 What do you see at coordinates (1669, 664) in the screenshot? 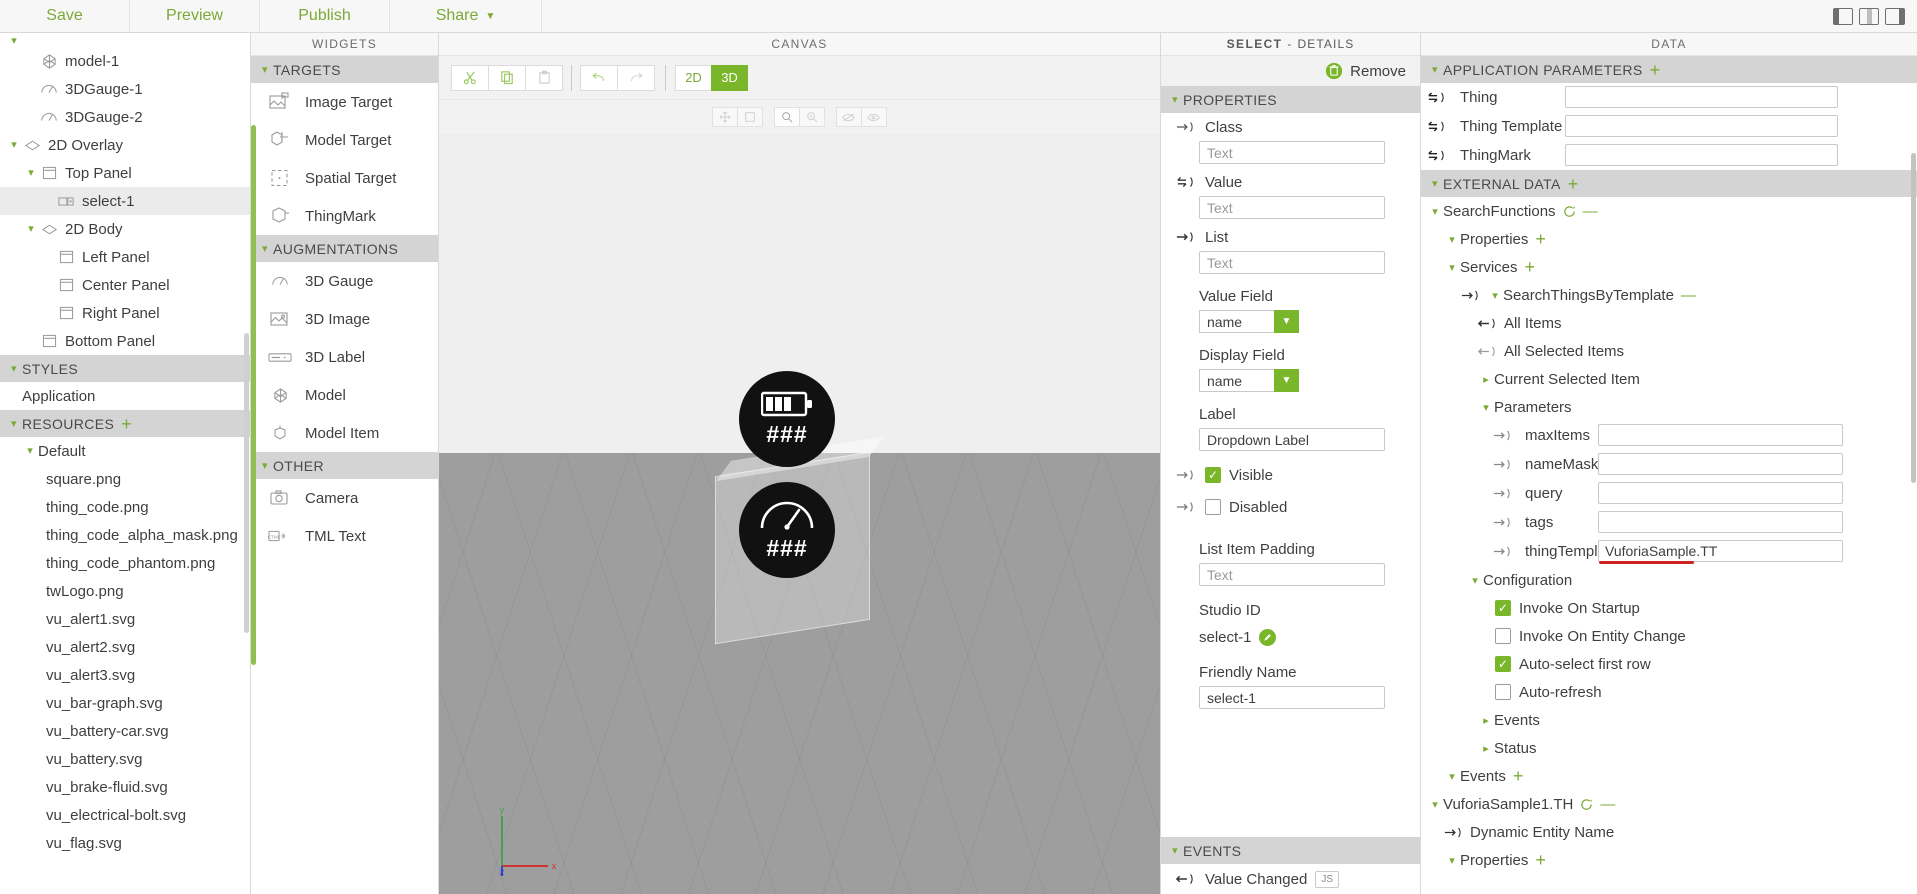
I see `configuration-row-auto-select-first-row: ✓ Auto-select first row` at bounding box center [1669, 664].